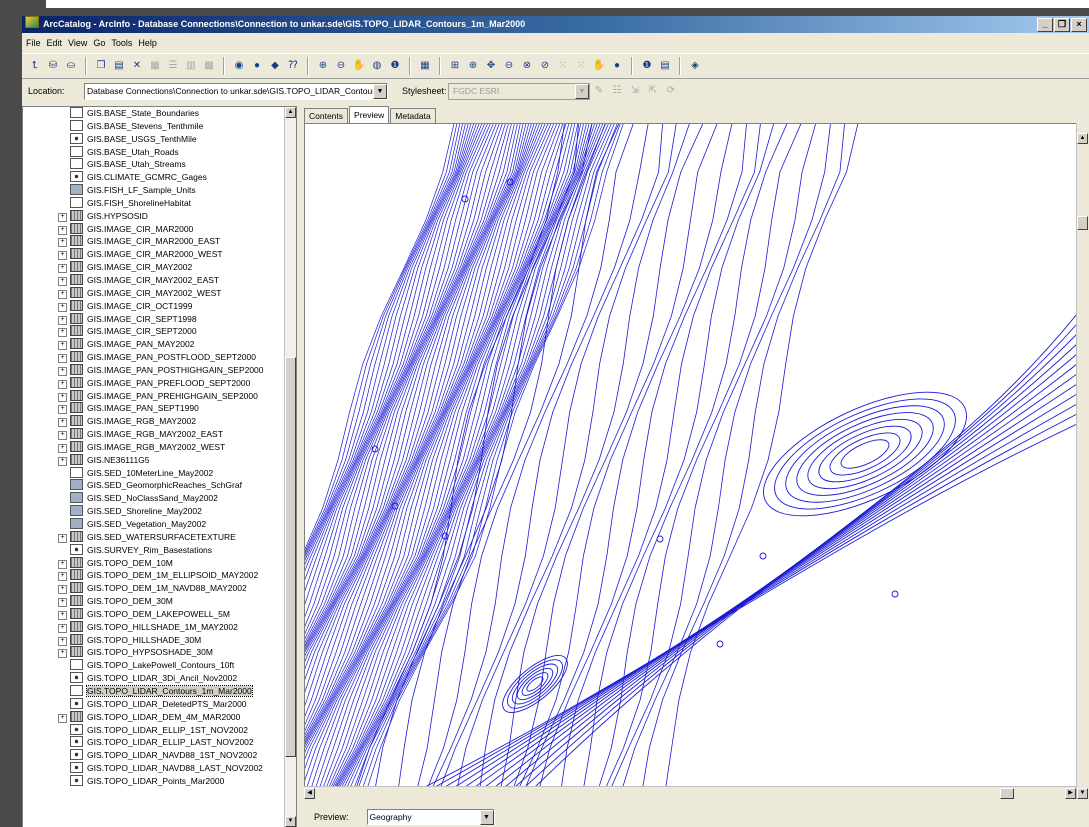  Describe the element at coordinates (599, 66) in the screenshot. I see `hand-icon: ✋` at that location.